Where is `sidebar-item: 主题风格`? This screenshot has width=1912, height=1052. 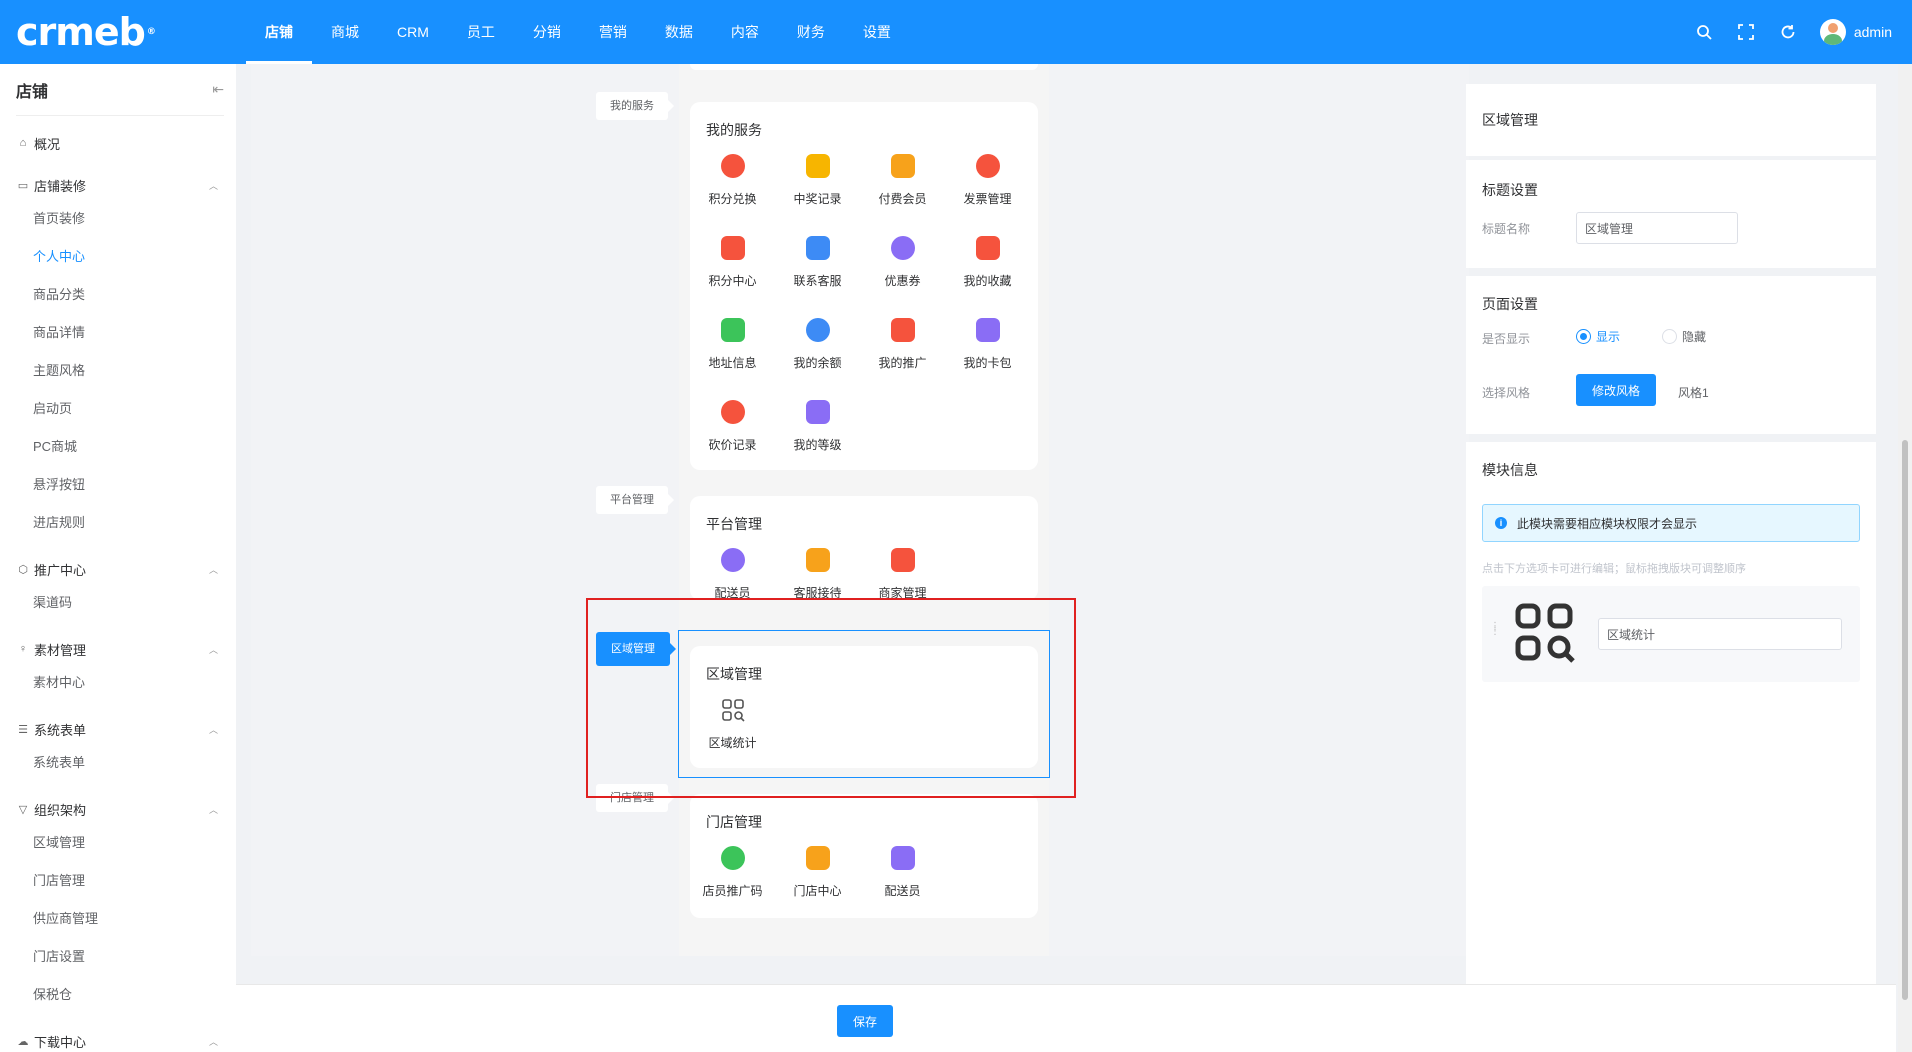 sidebar-item: 主题风格 is located at coordinates (87, 371).